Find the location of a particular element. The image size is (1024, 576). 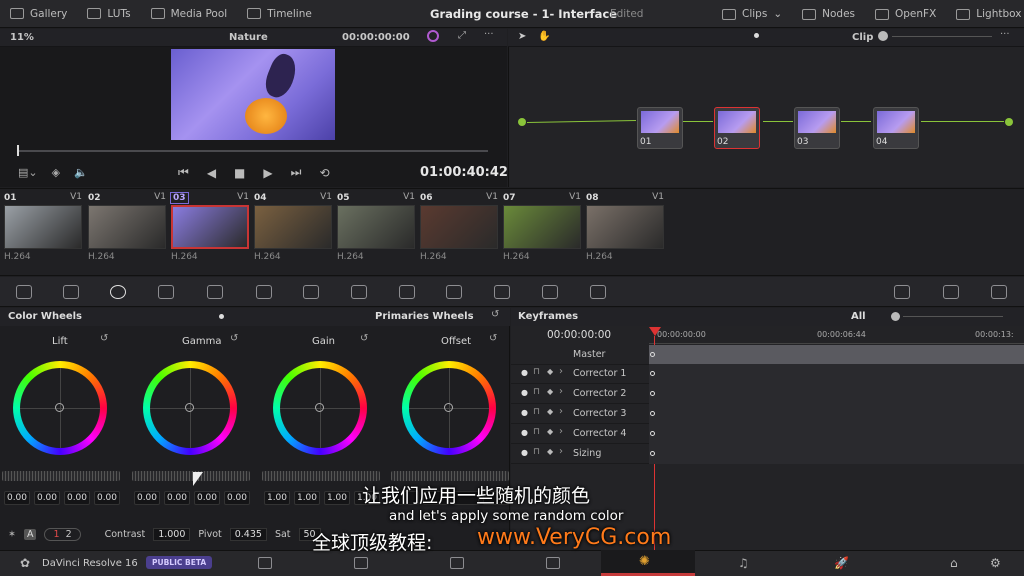

page-1-button: 1 is located at coordinates (56, 534).